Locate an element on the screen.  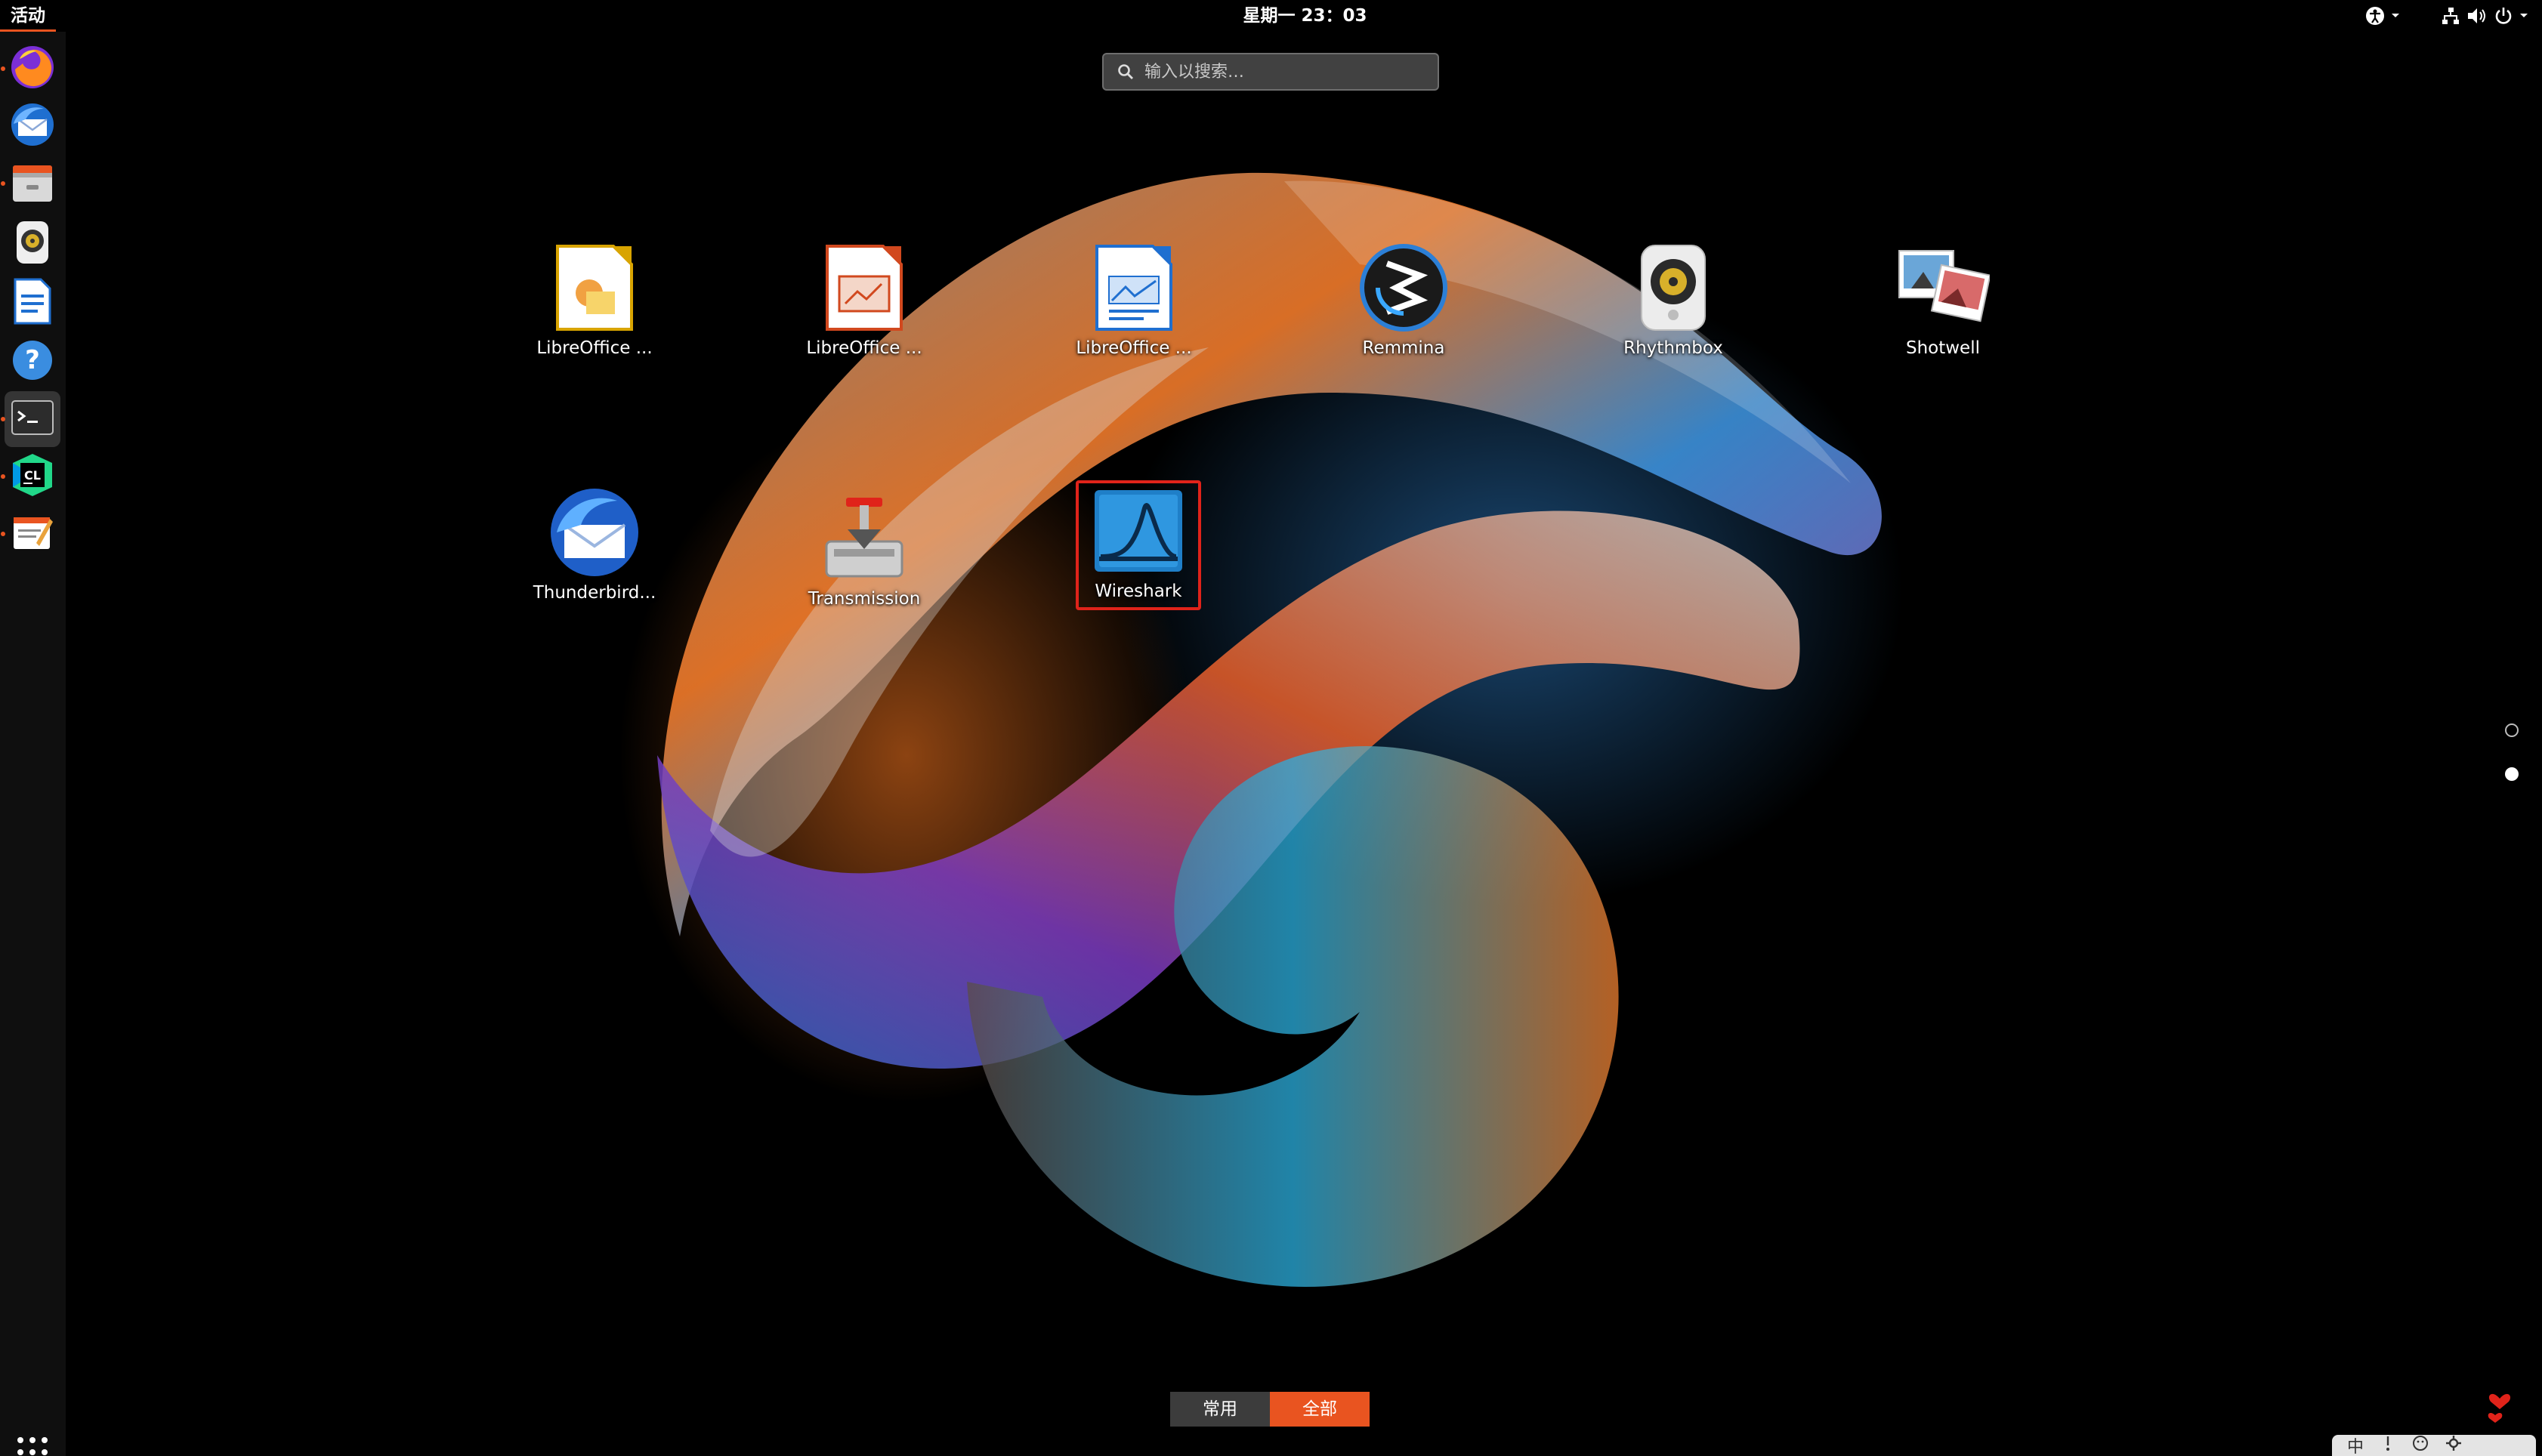
volume-icon is located at coordinates (2477, 16).